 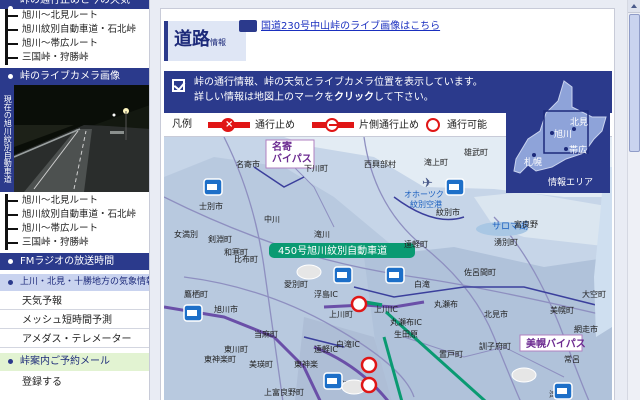 I want to click on map-place-label: 置戸町, so click(x=451, y=354).